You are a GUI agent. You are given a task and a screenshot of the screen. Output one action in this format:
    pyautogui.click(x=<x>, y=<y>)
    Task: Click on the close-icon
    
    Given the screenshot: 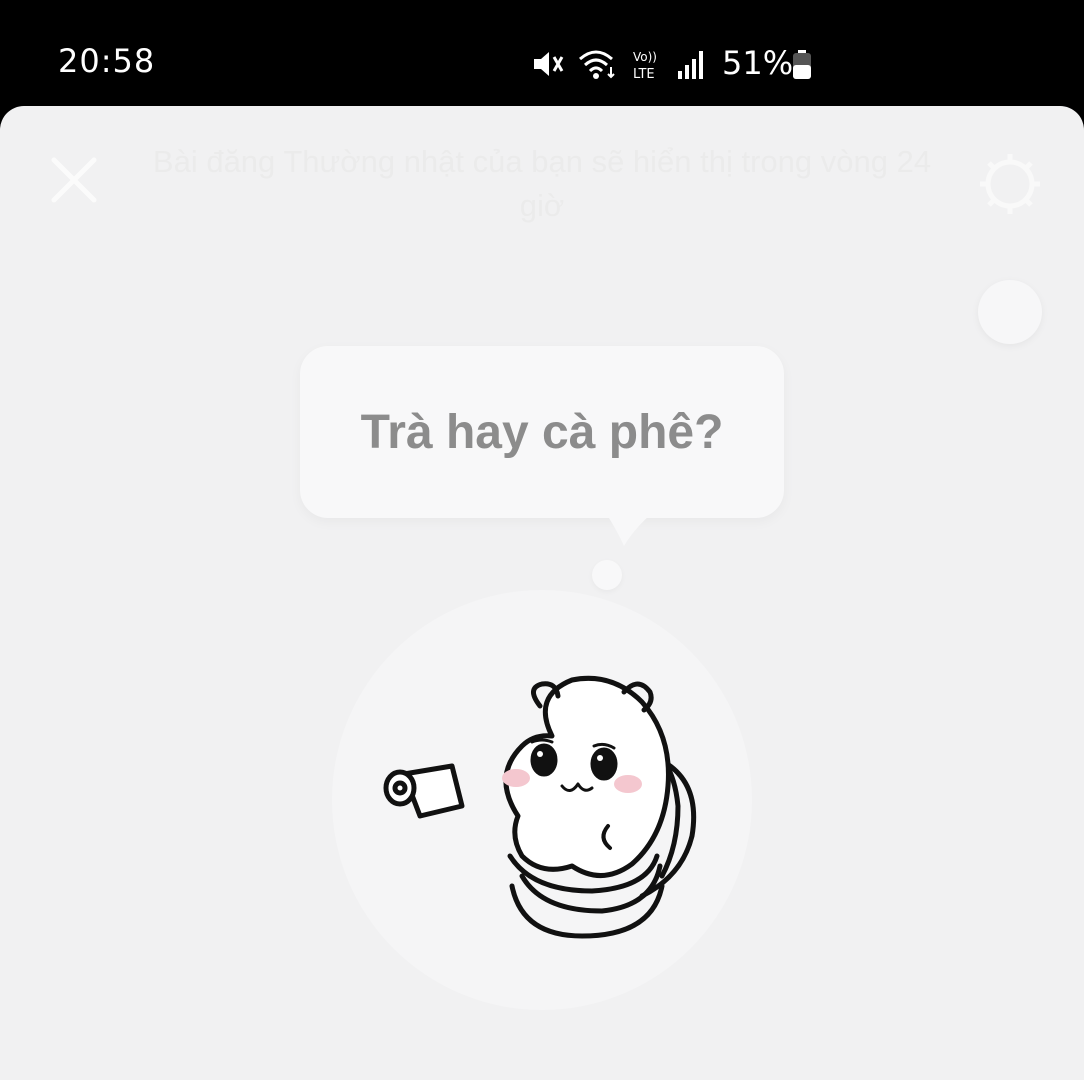 What is the action you would take?
    pyautogui.click(x=74, y=180)
    